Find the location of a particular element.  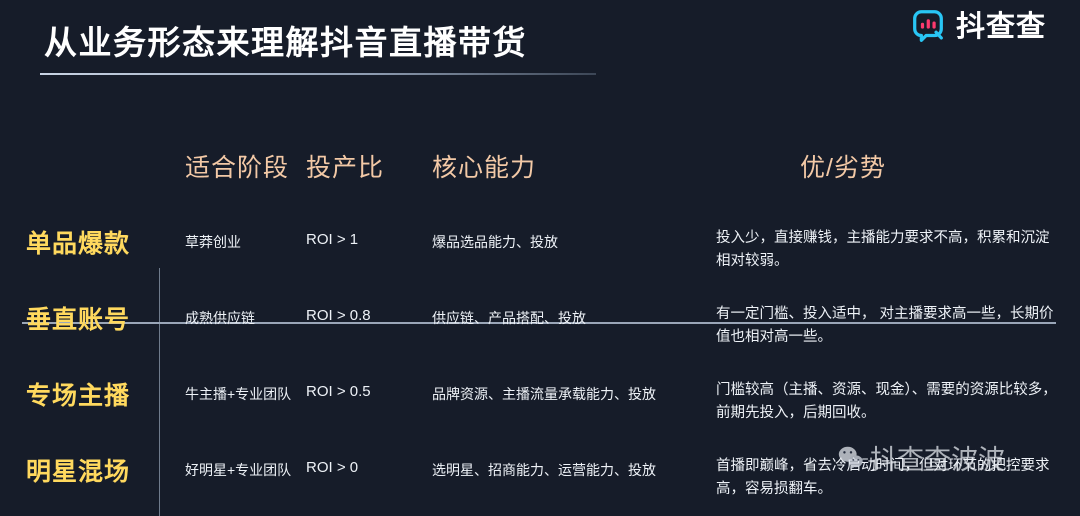

row-title: 明星混场 is located at coordinates (78, 472).